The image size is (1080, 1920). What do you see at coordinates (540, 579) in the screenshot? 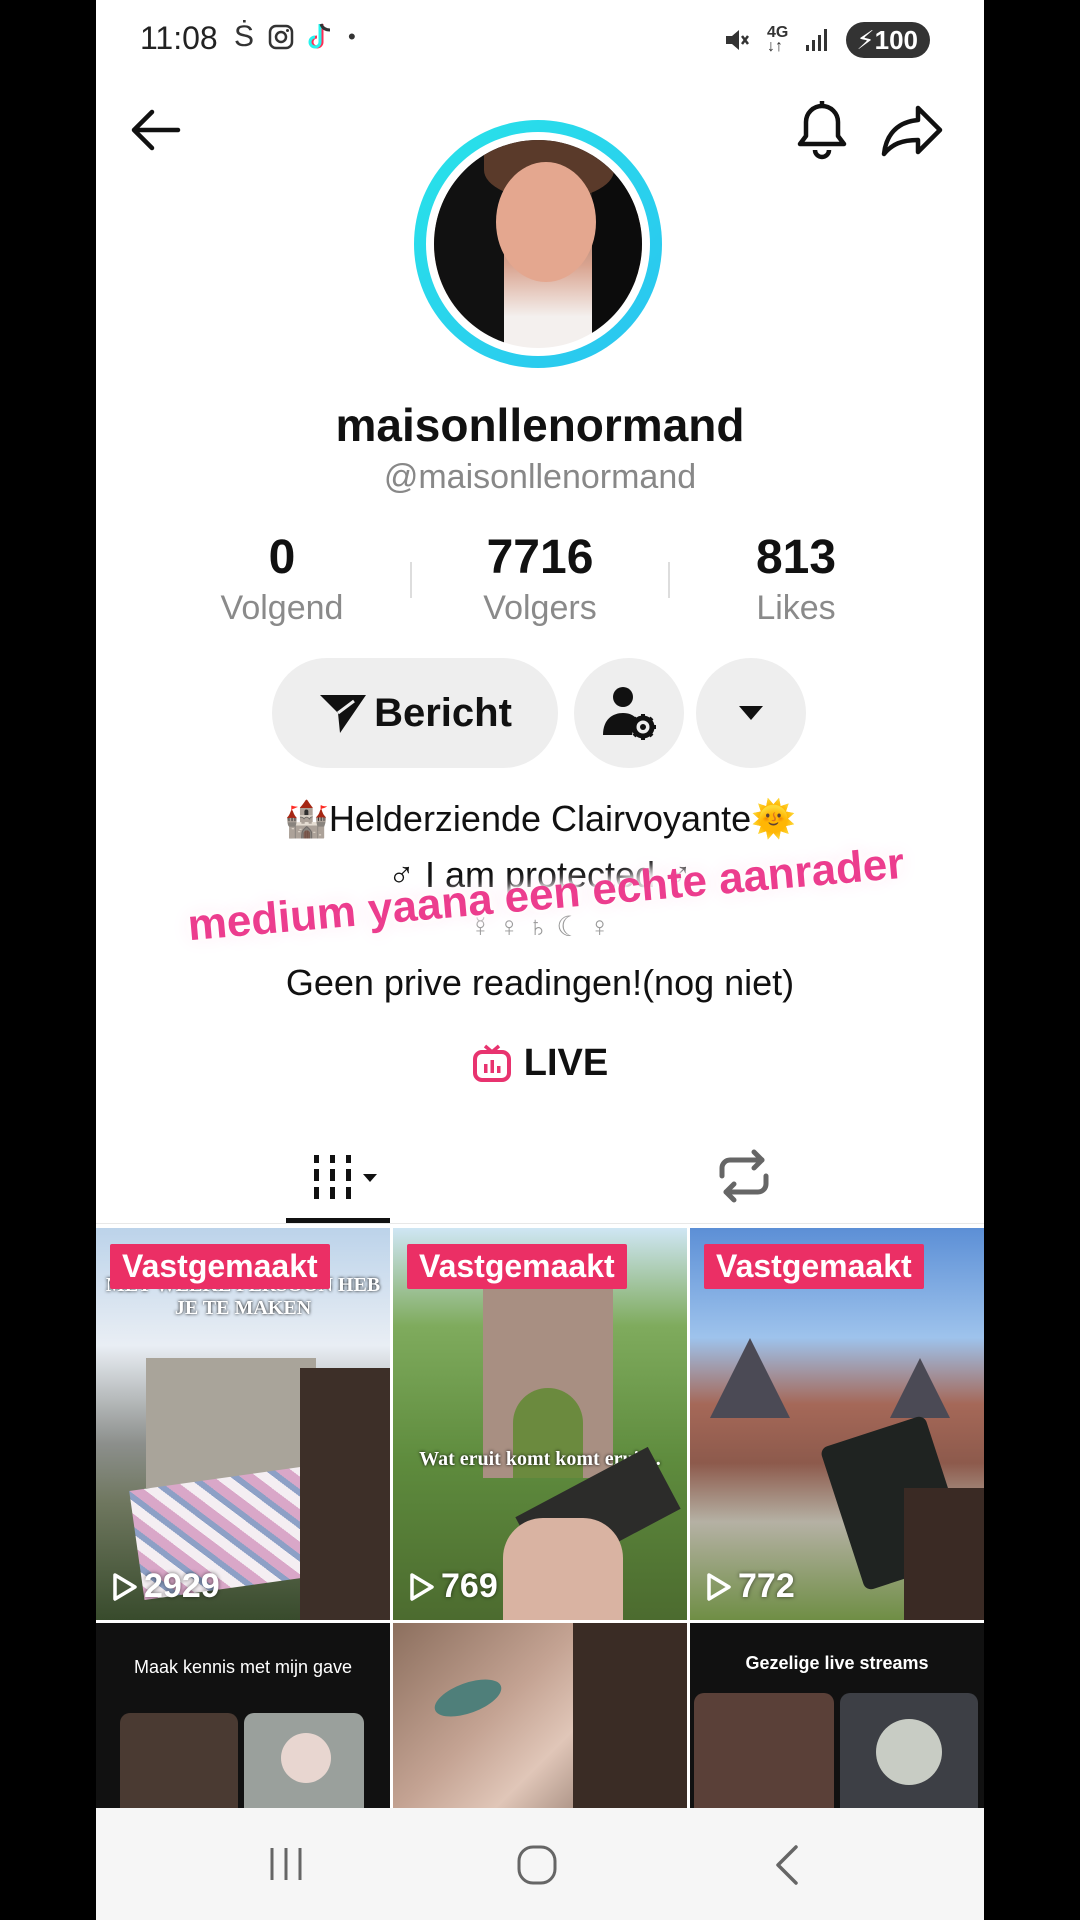
I see `stat-followers: 7716 Volgers` at bounding box center [540, 579].